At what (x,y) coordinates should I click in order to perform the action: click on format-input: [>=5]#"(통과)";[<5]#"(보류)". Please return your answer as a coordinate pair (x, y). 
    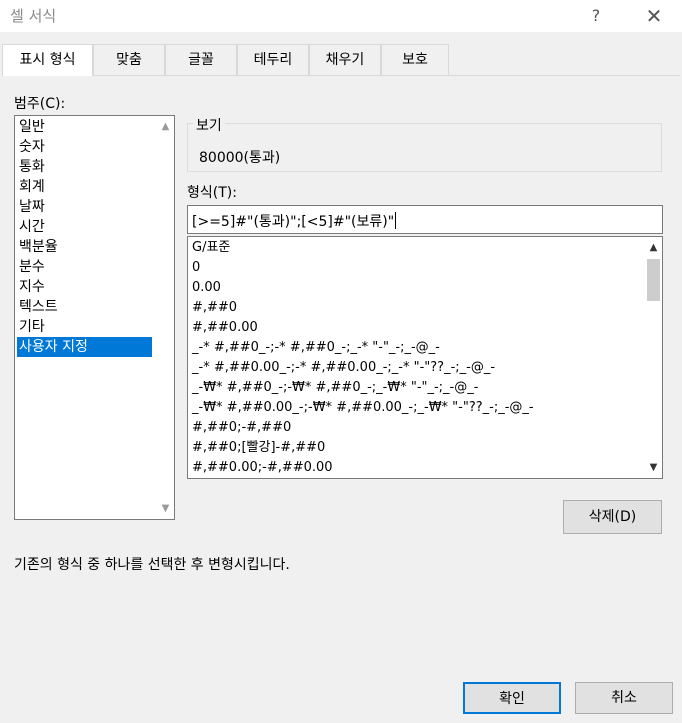
    Looking at the image, I should click on (425, 219).